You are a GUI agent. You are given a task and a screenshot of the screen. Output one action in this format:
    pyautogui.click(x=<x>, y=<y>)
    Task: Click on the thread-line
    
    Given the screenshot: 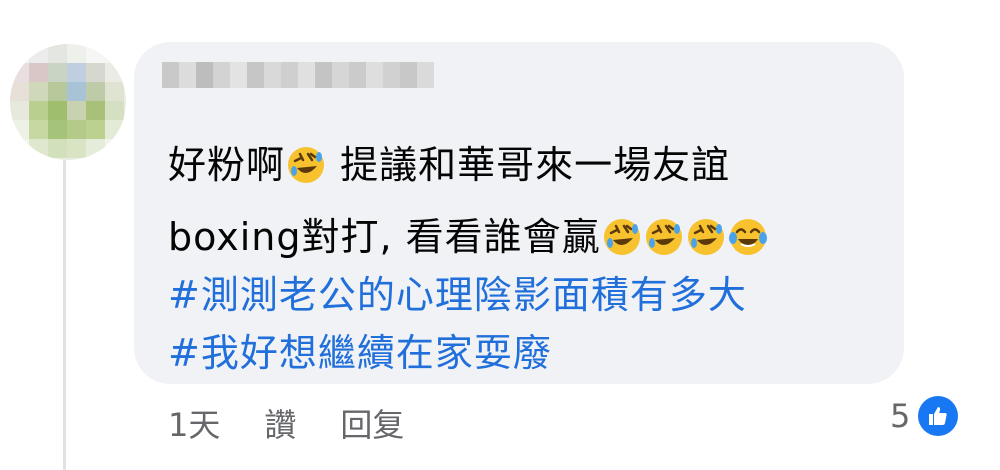 What is the action you would take?
    pyautogui.click(x=64, y=315)
    